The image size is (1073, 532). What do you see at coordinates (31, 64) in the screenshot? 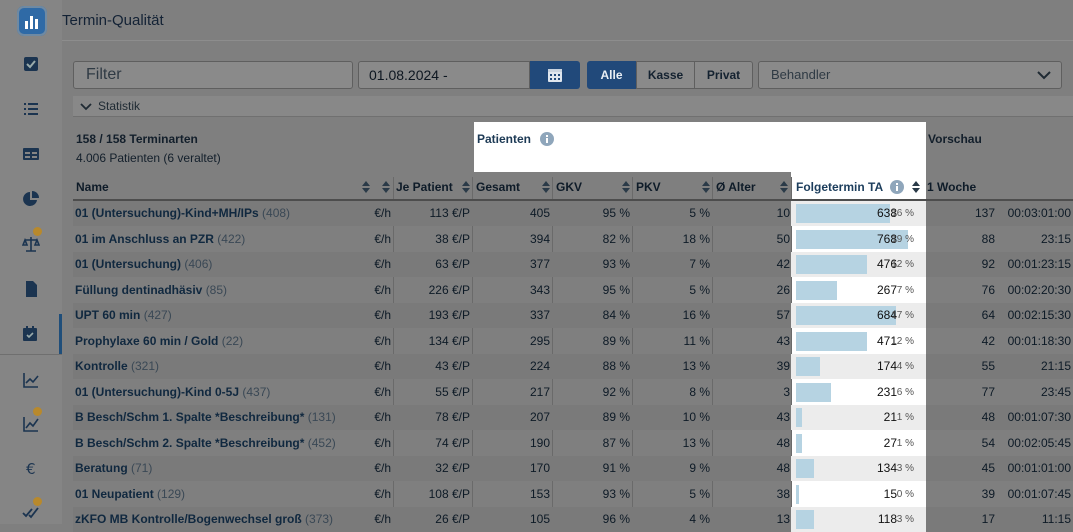
I see `checkbox-icon` at bounding box center [31, 64].